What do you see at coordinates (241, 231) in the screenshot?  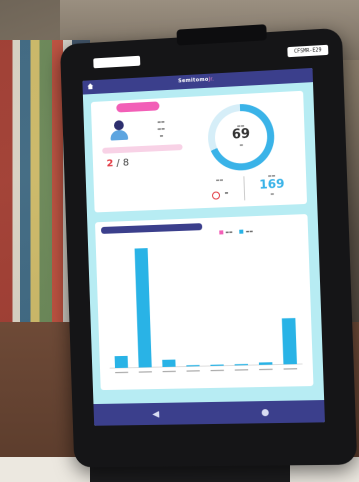 I see `legend-swatch-blue` at bounding box center [241, 231].